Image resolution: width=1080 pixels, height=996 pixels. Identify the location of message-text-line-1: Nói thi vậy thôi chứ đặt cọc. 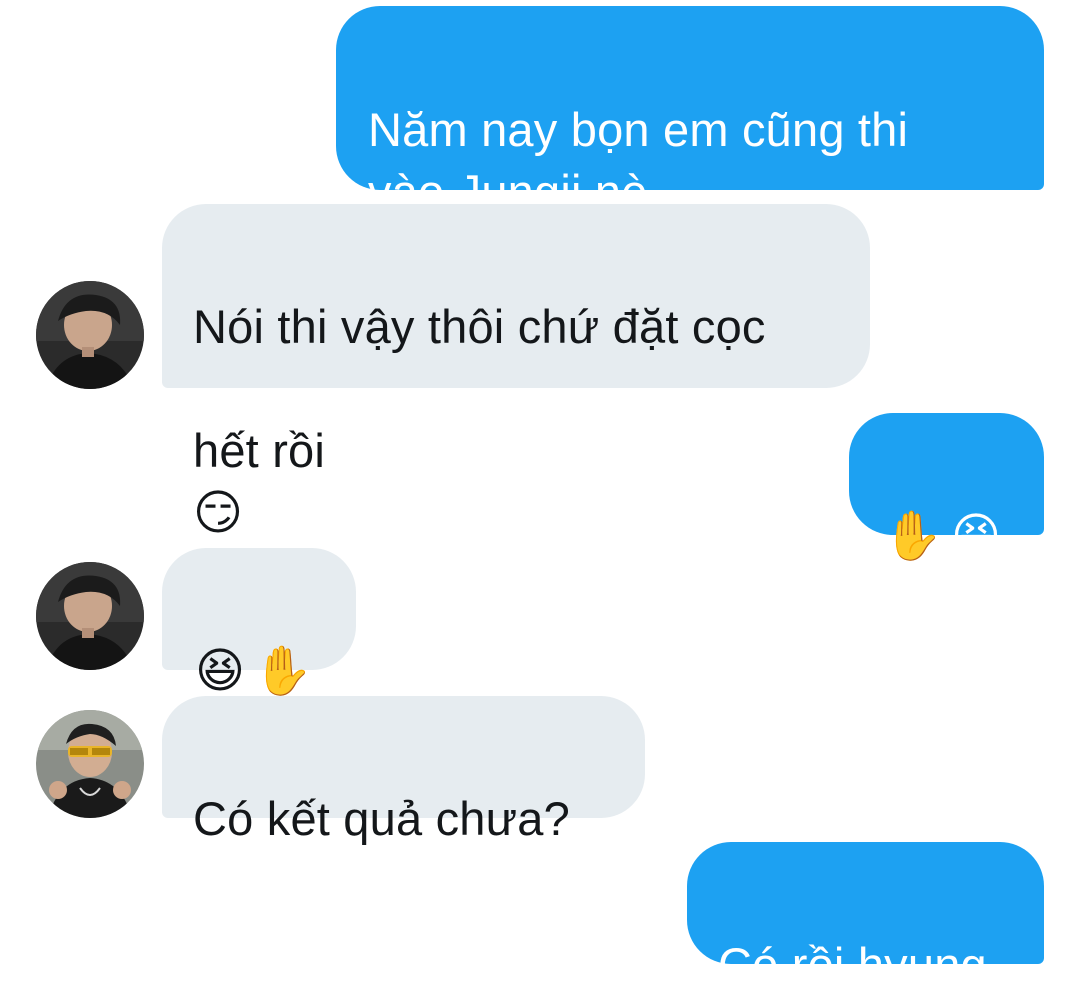
(479, 326).